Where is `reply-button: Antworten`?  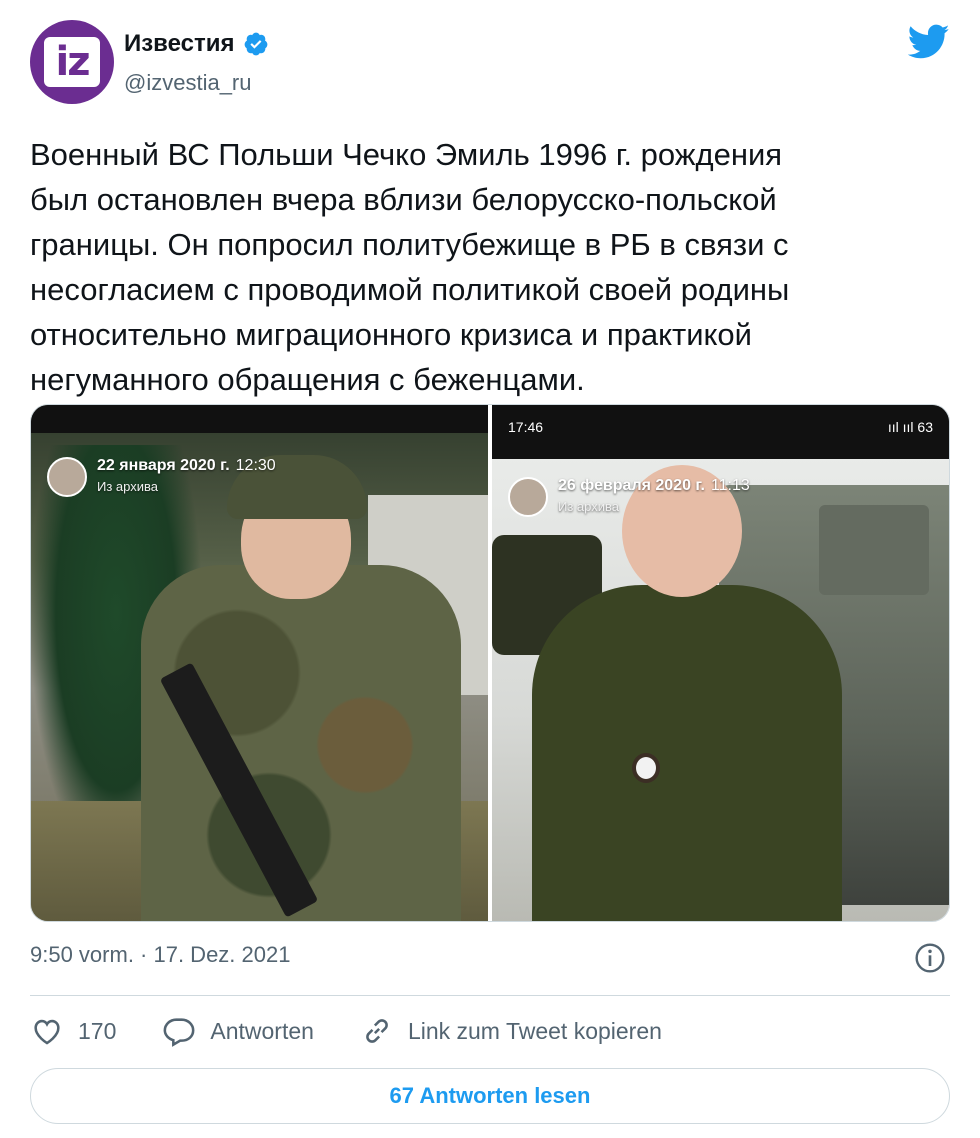
reply-button: Antworten is located at coordinates (238, 1031).